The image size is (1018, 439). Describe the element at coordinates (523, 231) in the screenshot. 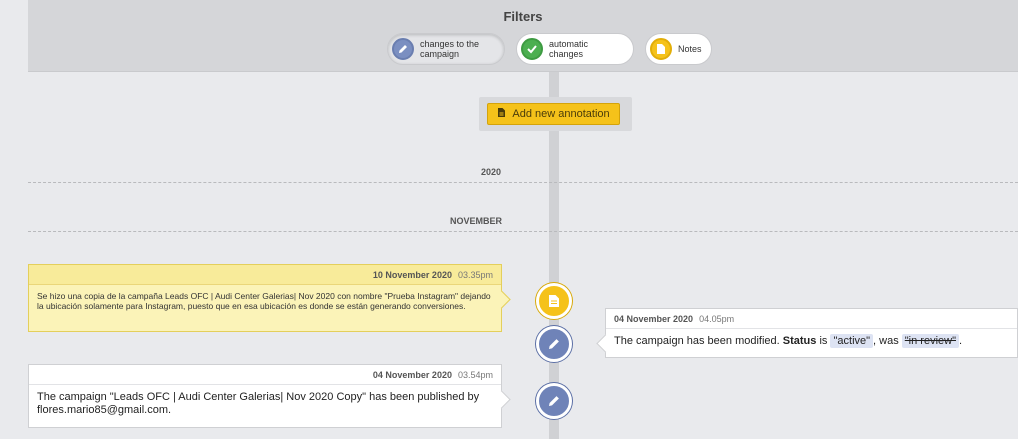

I see `month-separator` at that location.